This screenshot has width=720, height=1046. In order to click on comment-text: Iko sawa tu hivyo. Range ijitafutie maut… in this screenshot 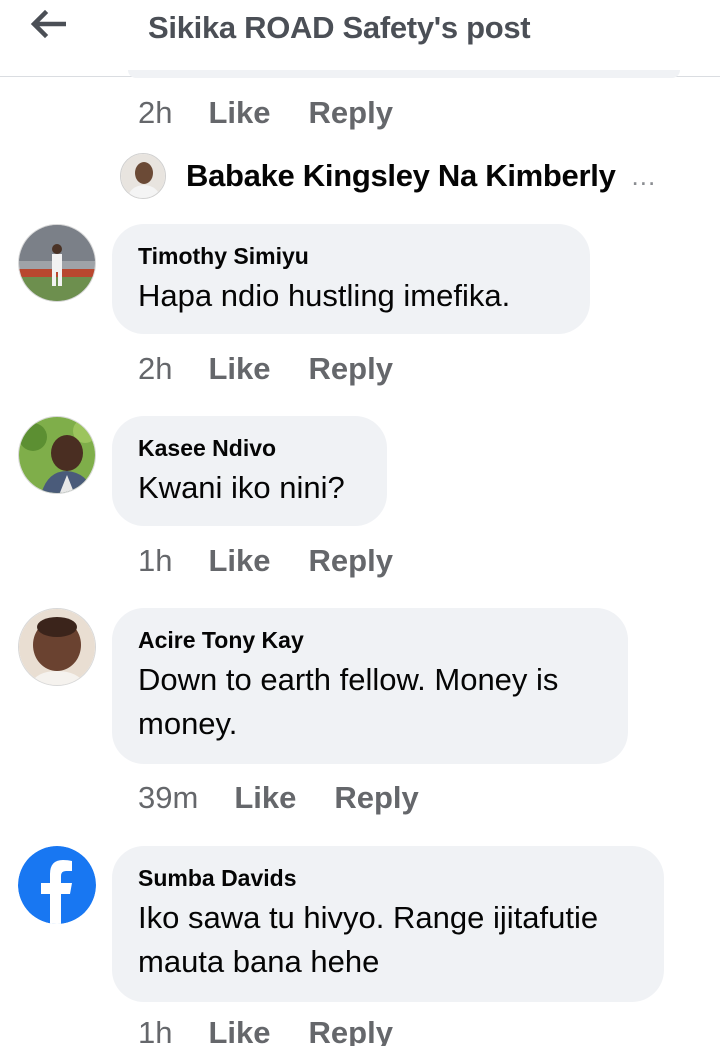, I will do `click(368, 939)`.